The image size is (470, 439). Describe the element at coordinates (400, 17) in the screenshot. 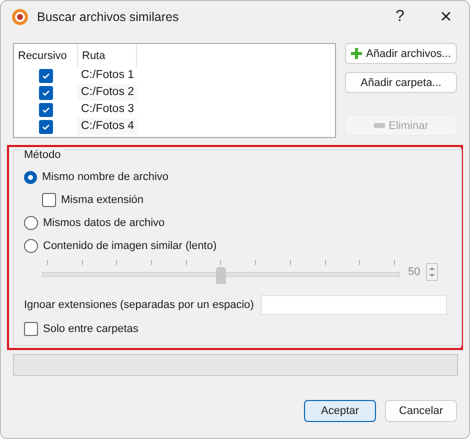

I see `help-button: ?` at that location.